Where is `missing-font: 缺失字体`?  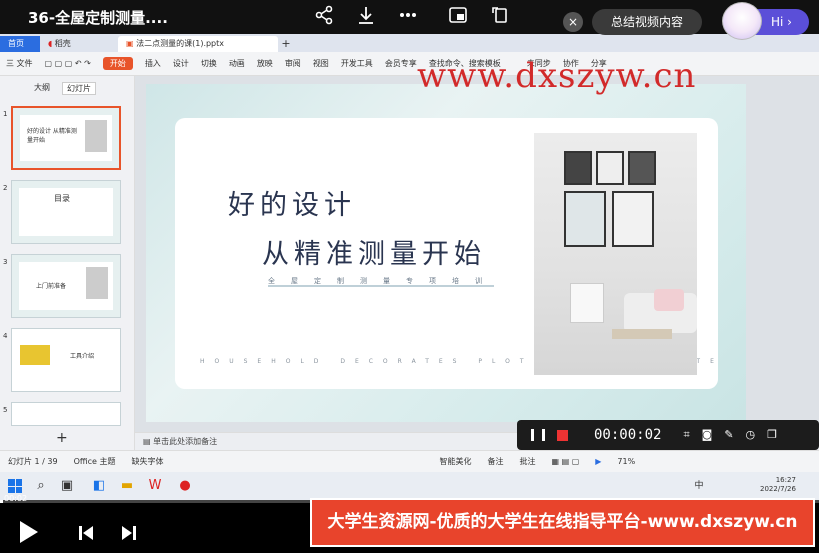
missing-font: 缺失字体 is located at coordinates (148, 461).